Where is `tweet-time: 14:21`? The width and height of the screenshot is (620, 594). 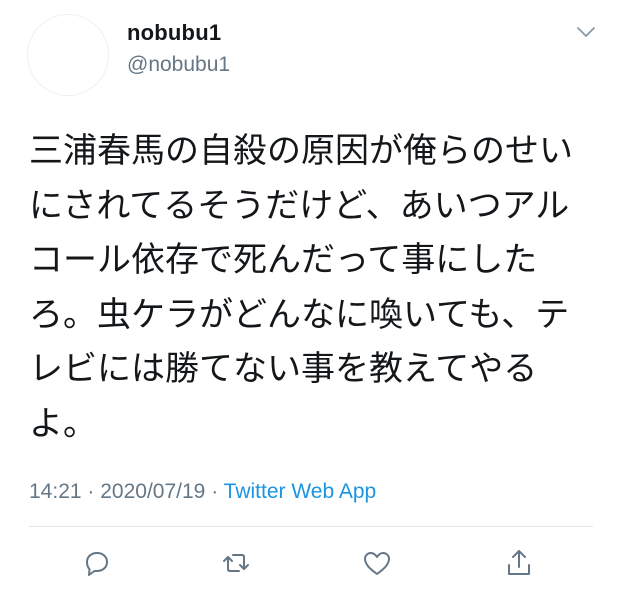 tweet-time: 14:21 is located at coordinates (55, 491).